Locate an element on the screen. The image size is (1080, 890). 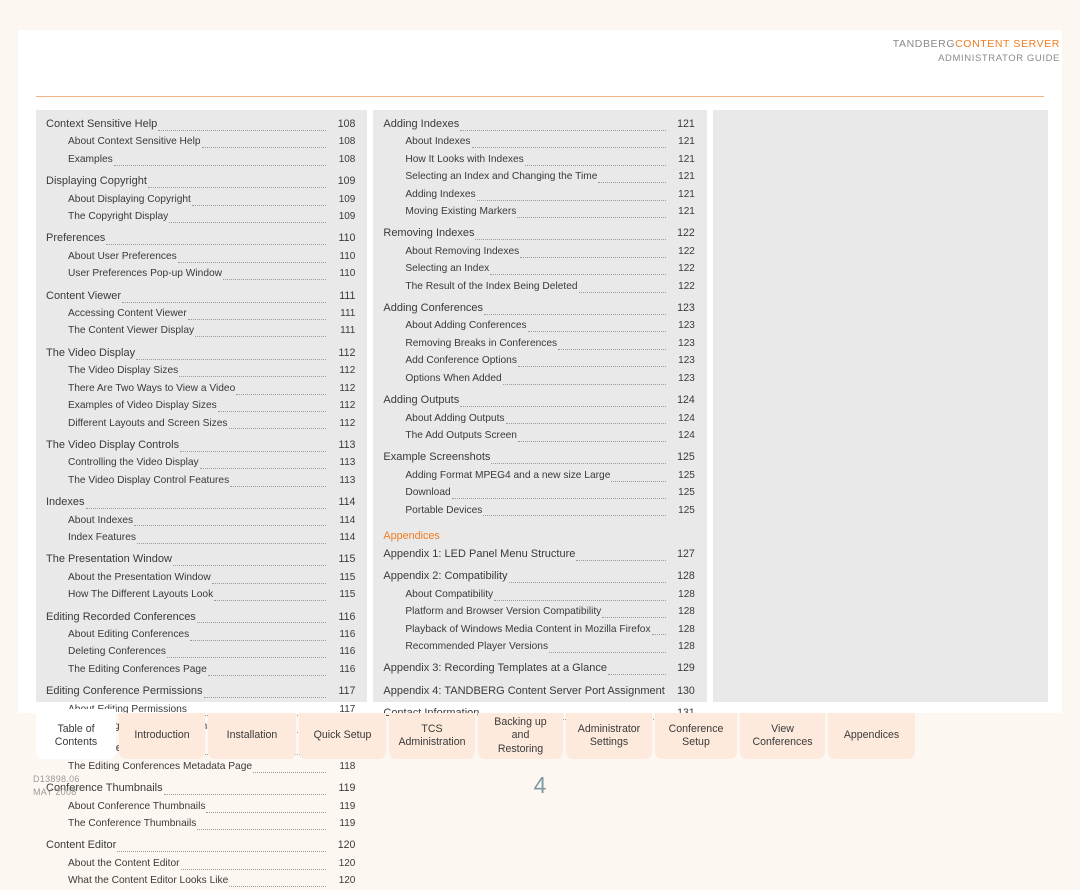
toc-entry: Editing Conference Permissions 117 is located at coordinates (200, 691).